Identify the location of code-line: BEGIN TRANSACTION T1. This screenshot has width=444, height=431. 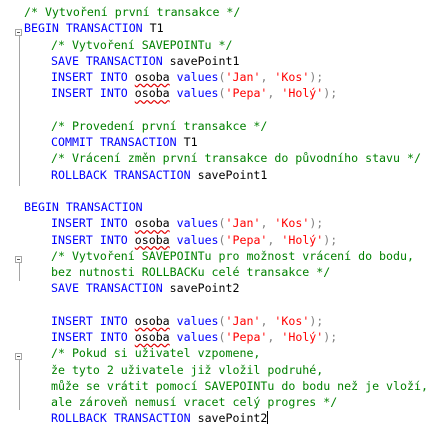
(233, 28).